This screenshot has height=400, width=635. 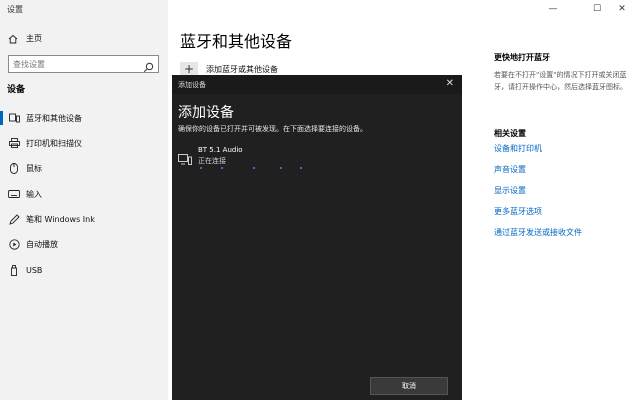 I want to click on autoplay-icon, so click(x=14, y=244).